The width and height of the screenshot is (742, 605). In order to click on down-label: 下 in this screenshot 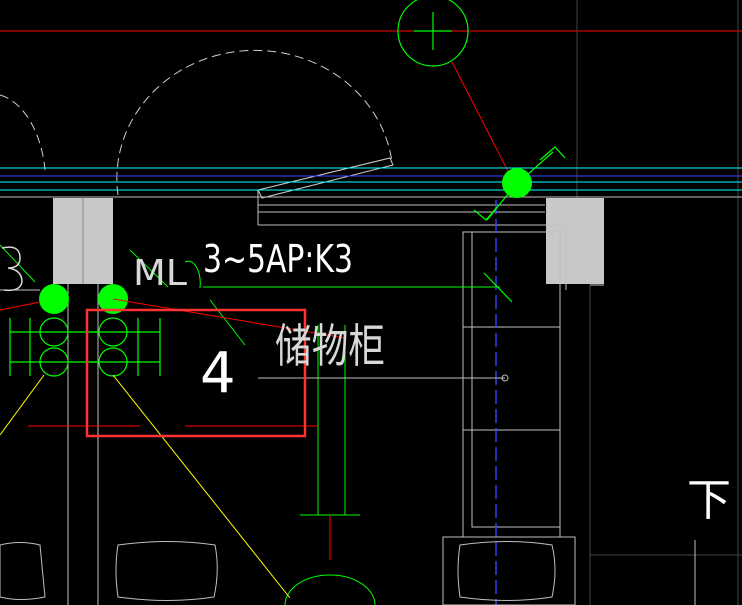, I will do `click(709, 500)`.